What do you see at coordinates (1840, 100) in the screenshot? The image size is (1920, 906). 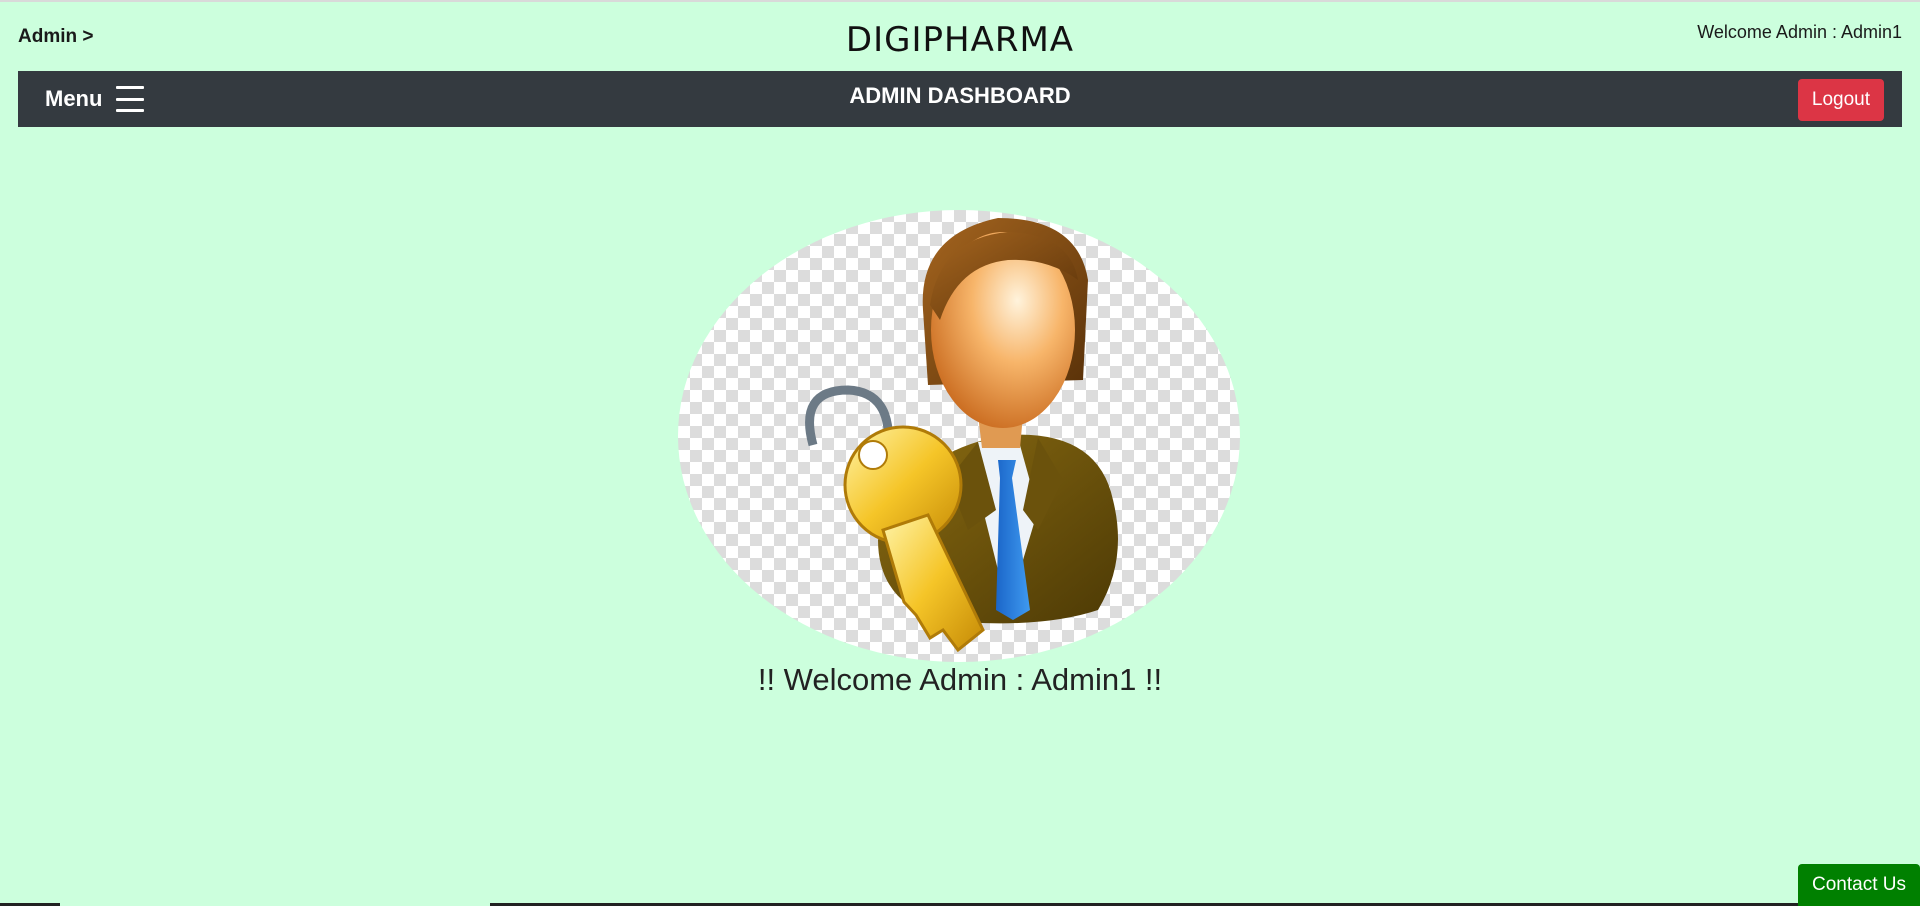 I see `logout-button: Logout` at bounding box center [1840, 100].